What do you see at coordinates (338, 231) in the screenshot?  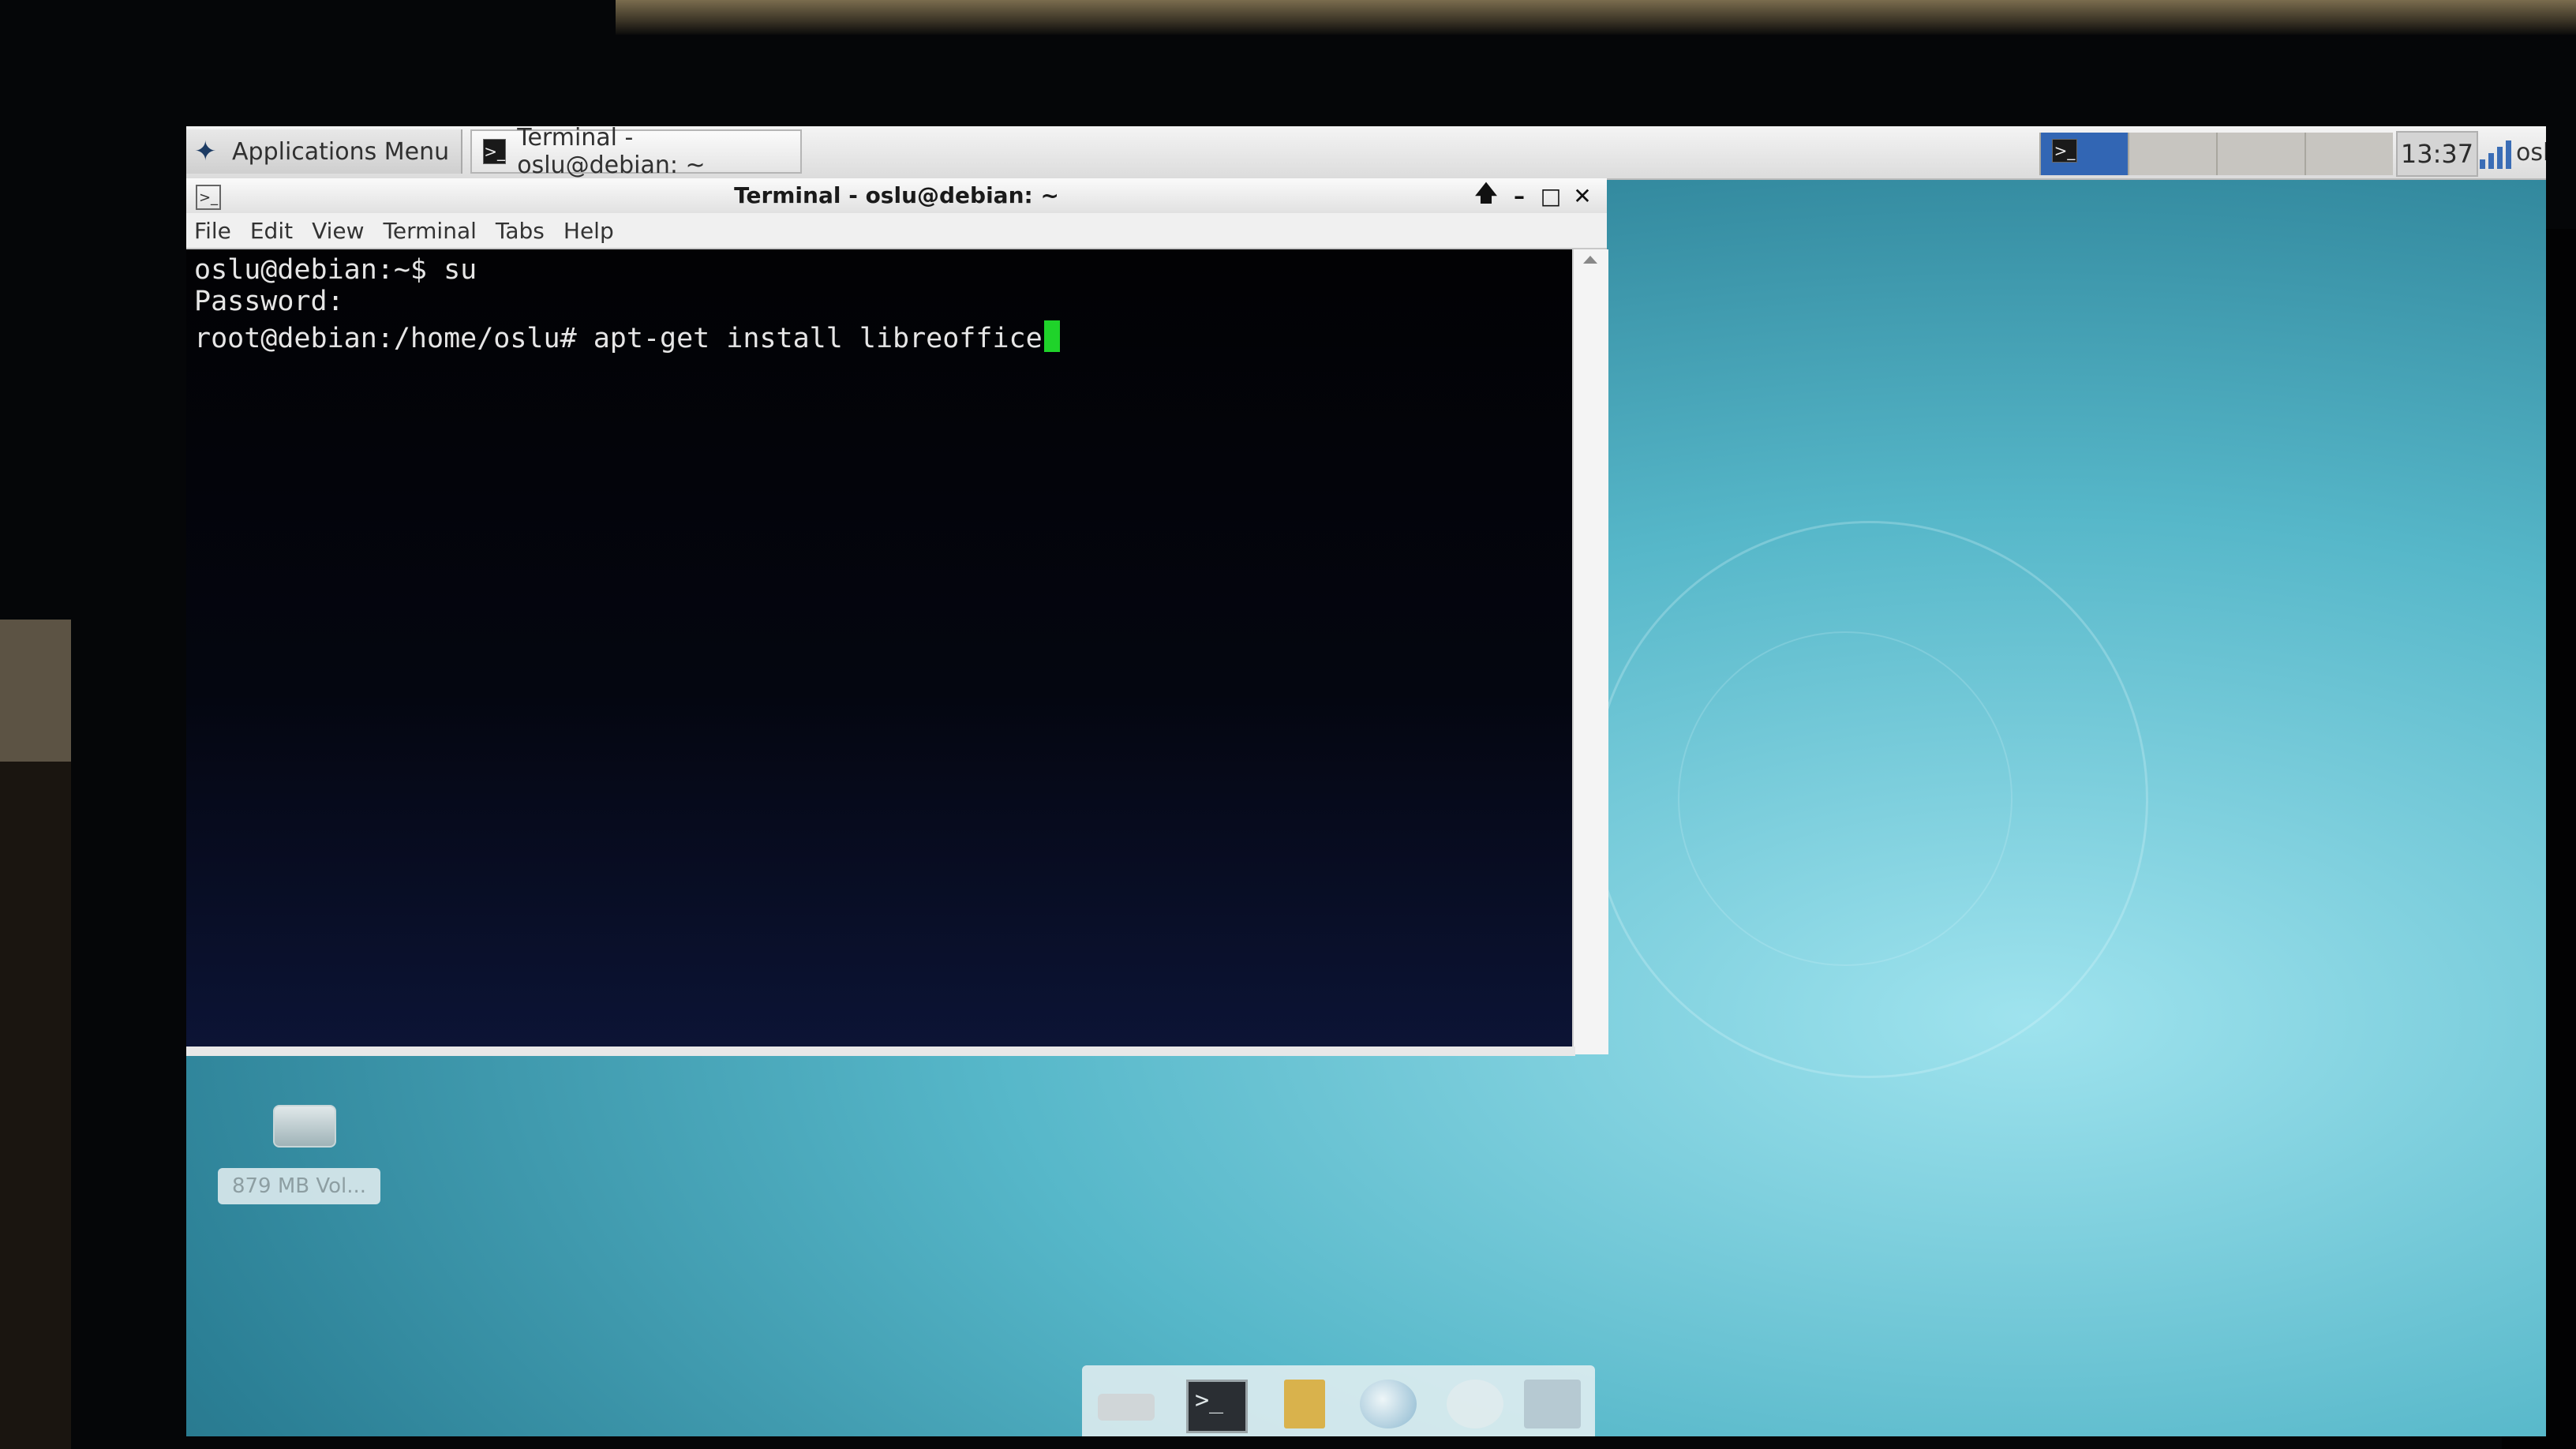 I see `menu-view: View` at bounding box center [338, 231].